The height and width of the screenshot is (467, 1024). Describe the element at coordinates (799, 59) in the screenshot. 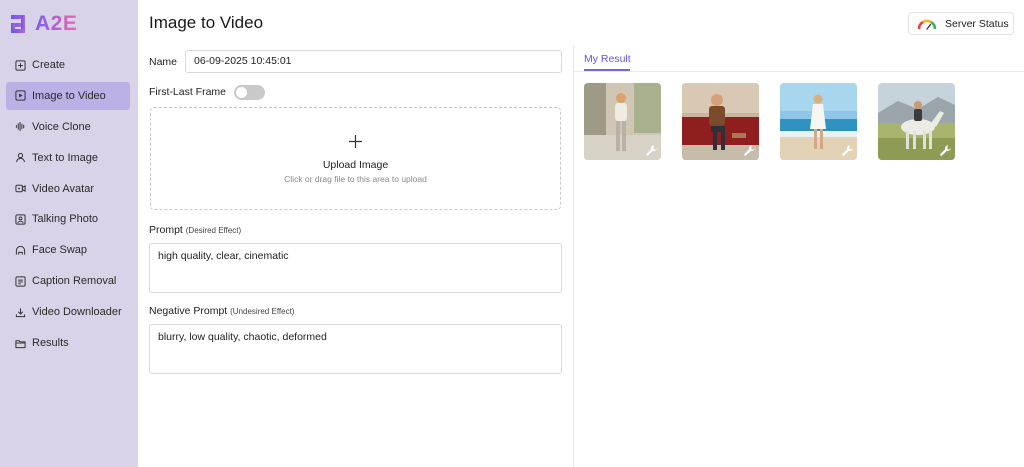

I see `results-tabs: My Result` at that location.